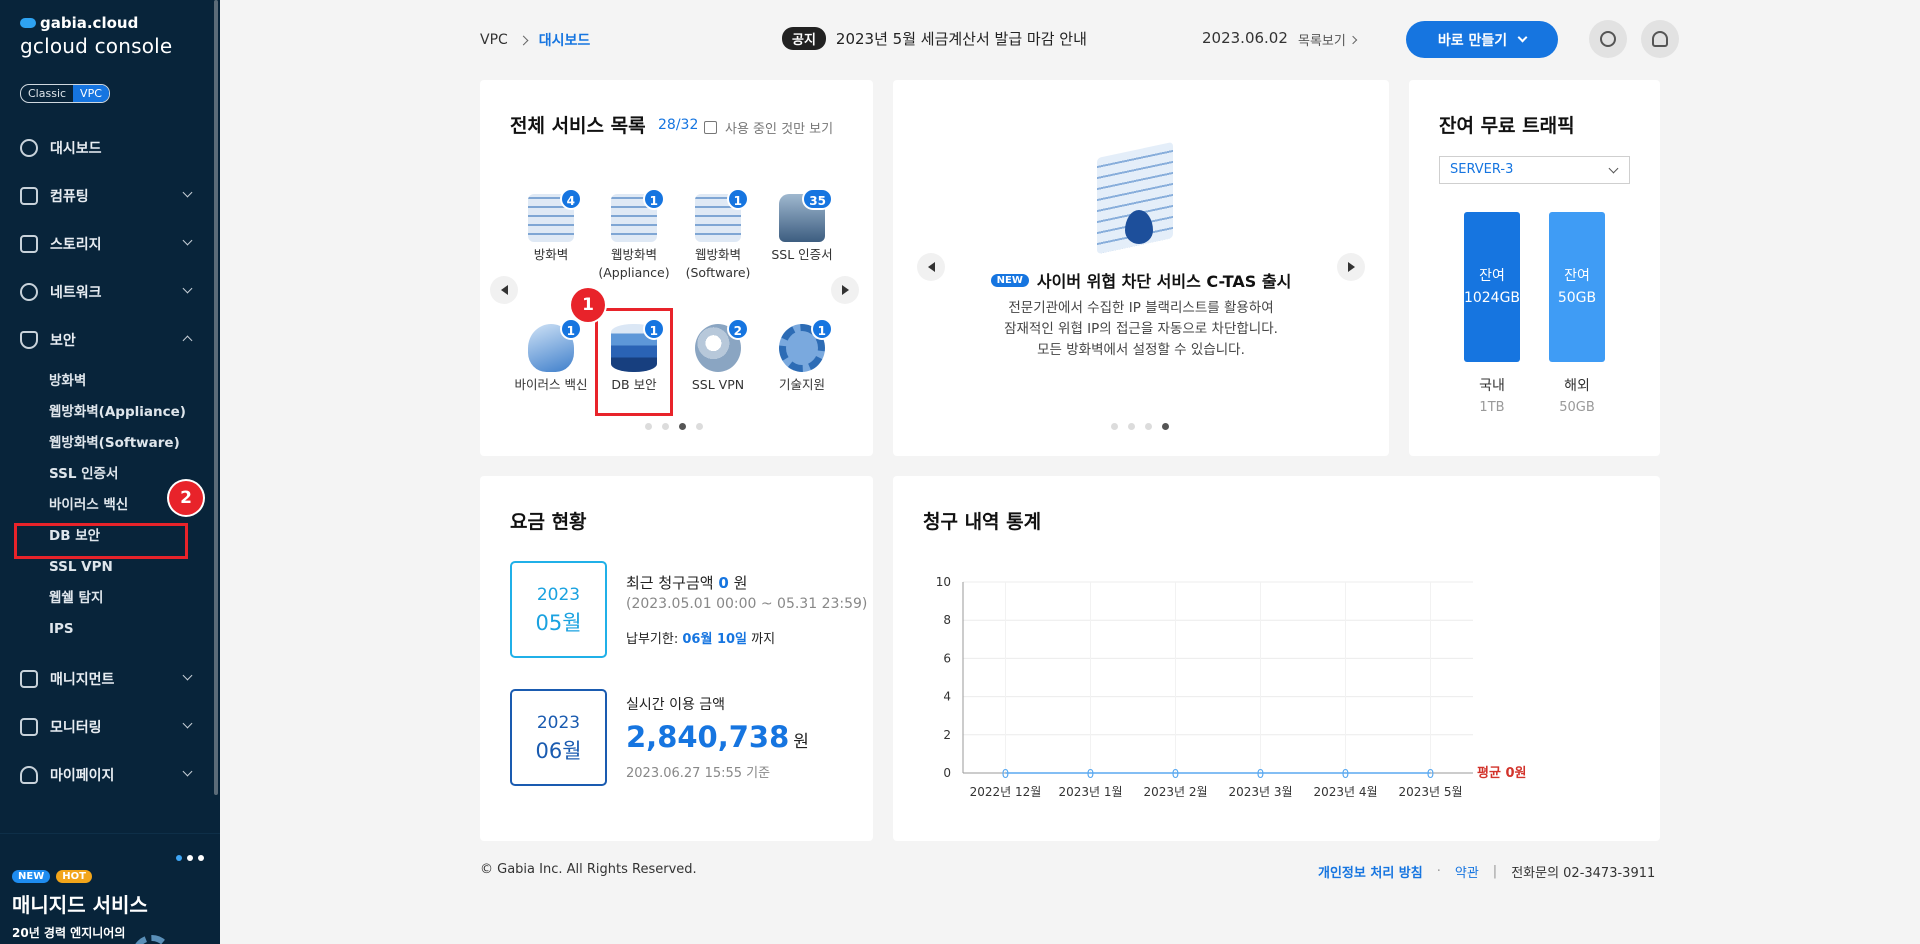 The image size is (1920, 944). I want to click on services-next-button, so click(845, 290).